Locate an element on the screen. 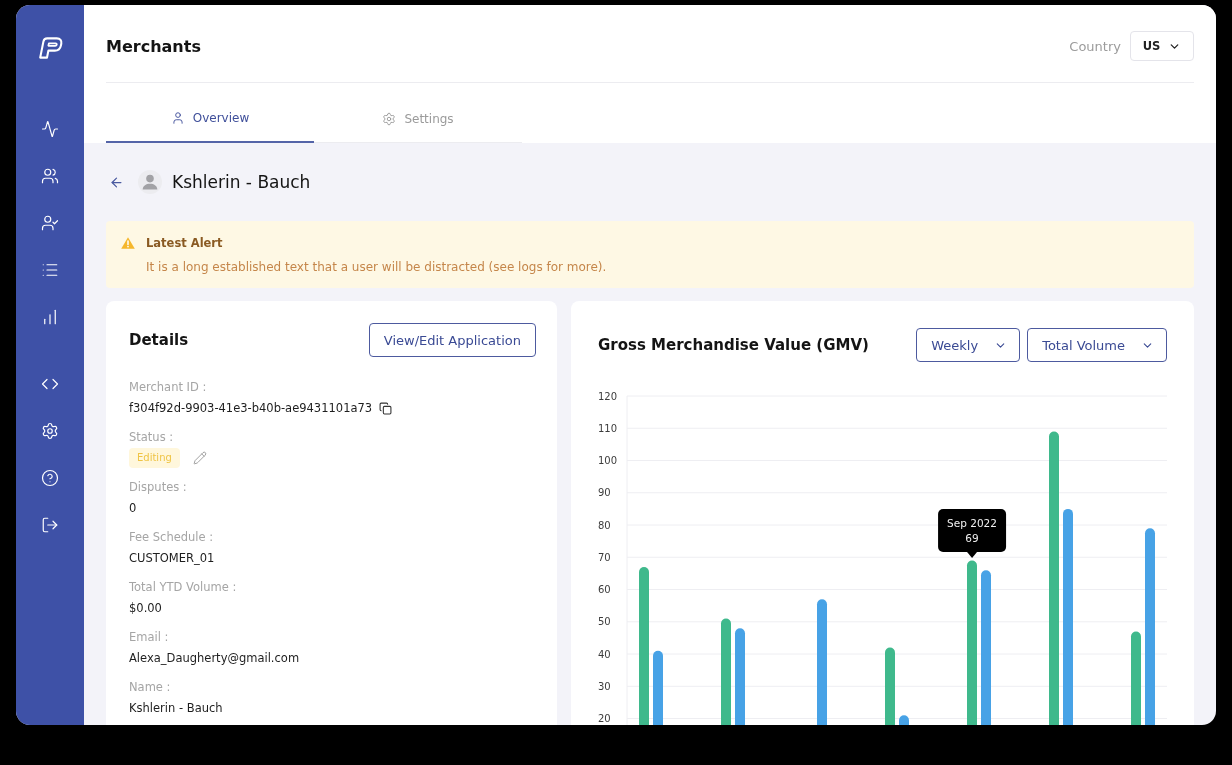 The image size is (1232, 765). country-select: US is located at coordinates (1162, 46).